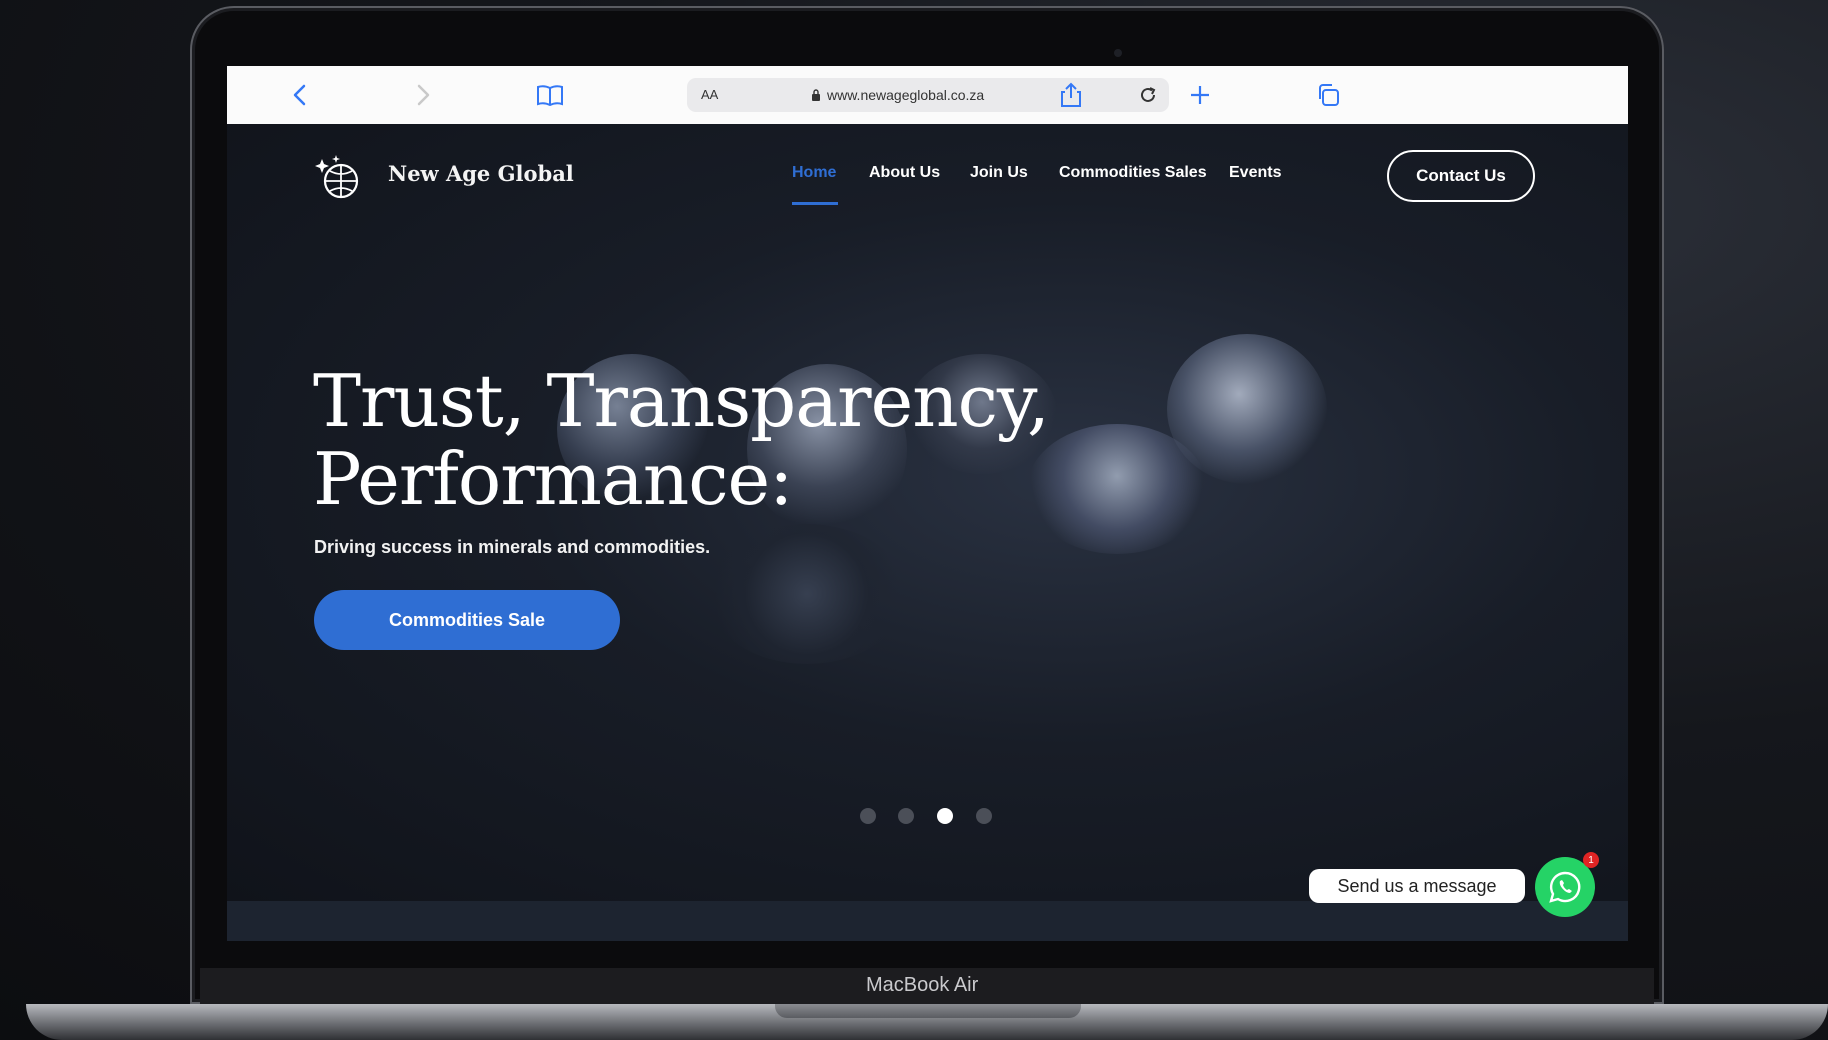 This screenshot has height=1040, width=1828. What do you see at coordinates (922, 985) in the screenshot?
I see `device-label: MacBook Air` at bounding box center [922, 985].